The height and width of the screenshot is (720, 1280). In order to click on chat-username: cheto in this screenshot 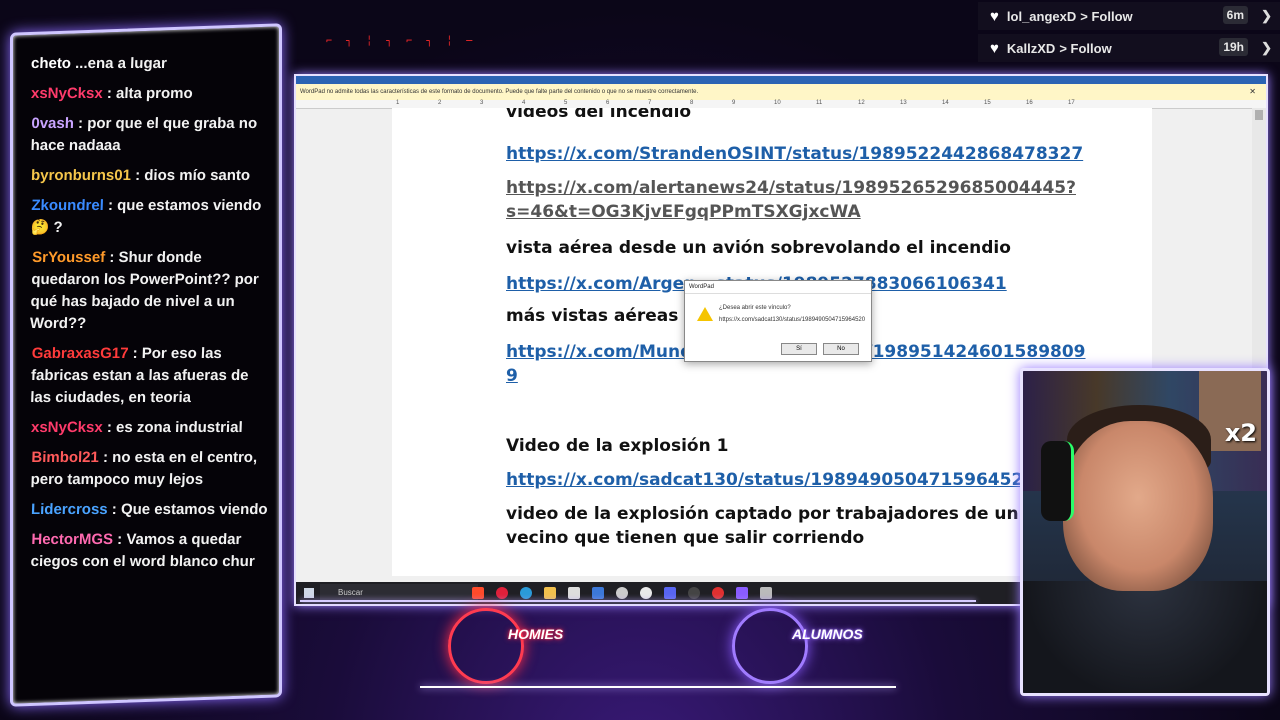, I will do `click(53, 63)`.